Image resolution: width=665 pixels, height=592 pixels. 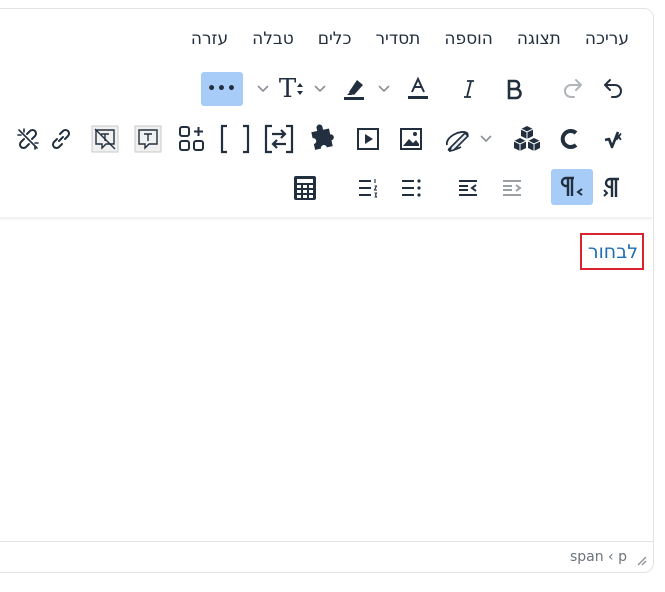 I want to click on insert-link-button, so click(x=61, y=139).